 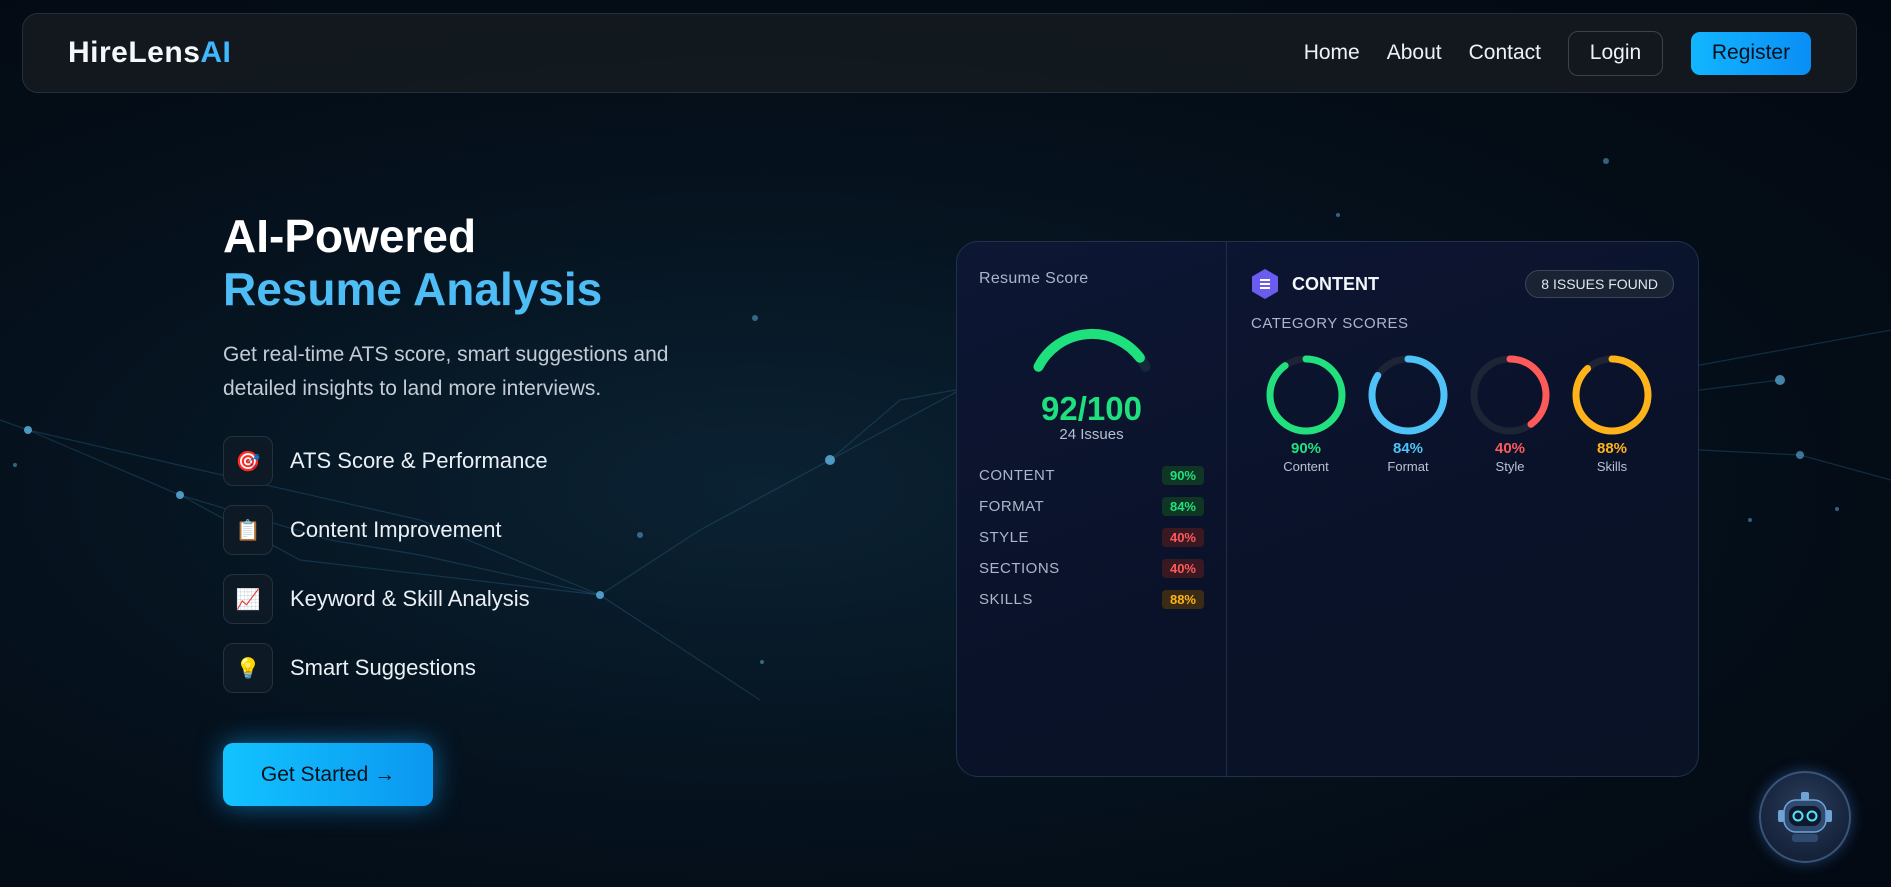 What do you see at coordinates (248, 668) in the screenshot?
I see `lightbulb-icon: 💡` at bounding box center [248, 668].